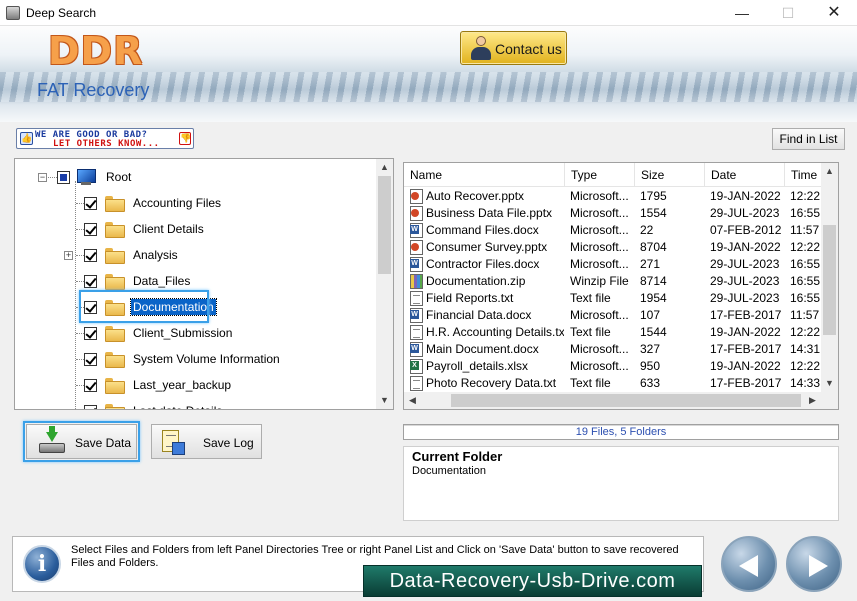 This screenshot has width=857, height=601. What do you see at coordinates (75, 295) in the screenshot?
I see `tree-guide-line` at bounding box center [75, 295].